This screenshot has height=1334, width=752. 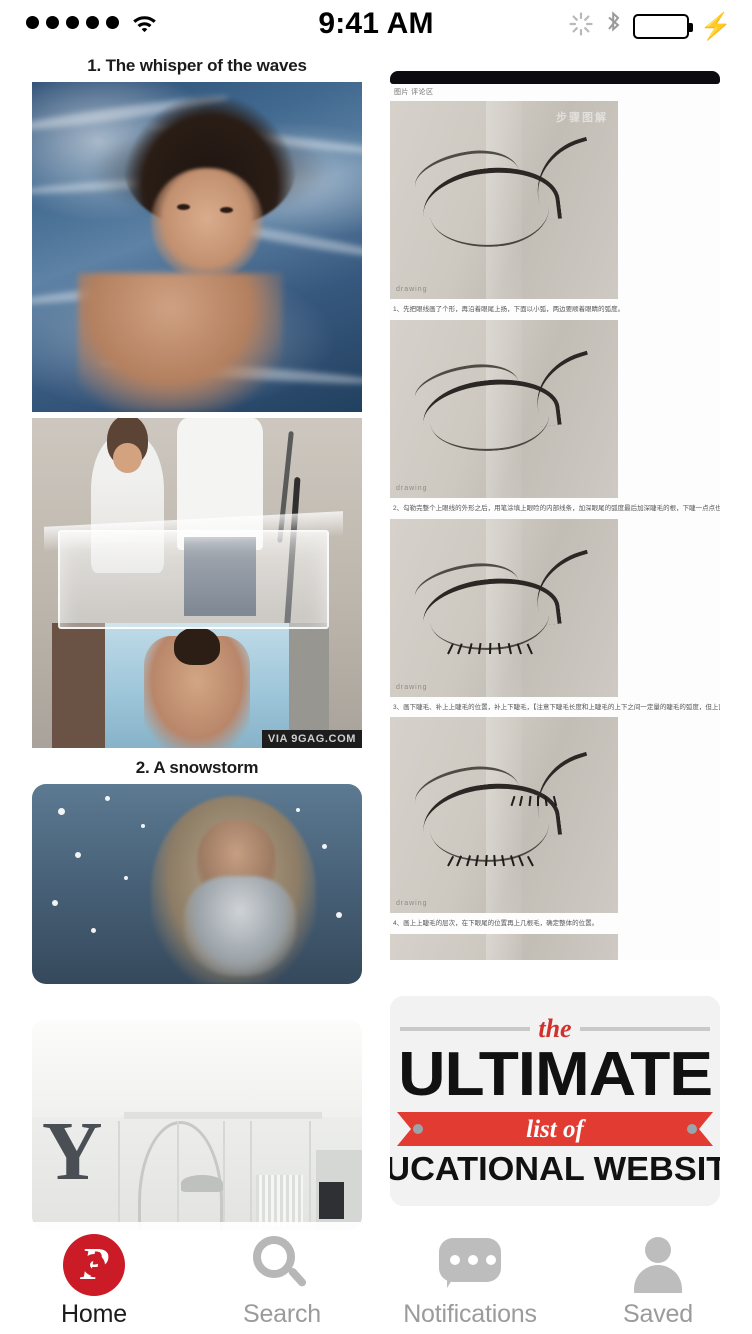 I want to click on tab-saved: Saved, so click(x=658, y=1281).